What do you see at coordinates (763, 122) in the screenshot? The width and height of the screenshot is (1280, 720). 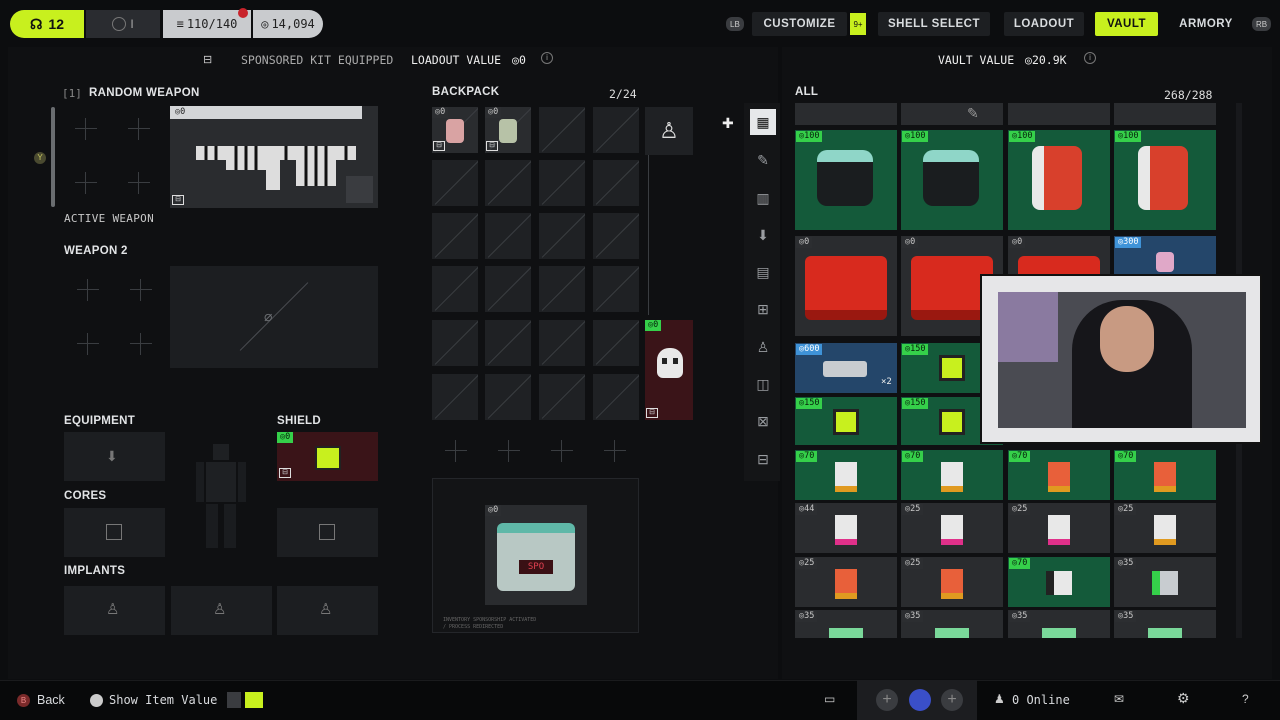 I see `filter-all-icon: ▦` at bounding box center [763, 122].